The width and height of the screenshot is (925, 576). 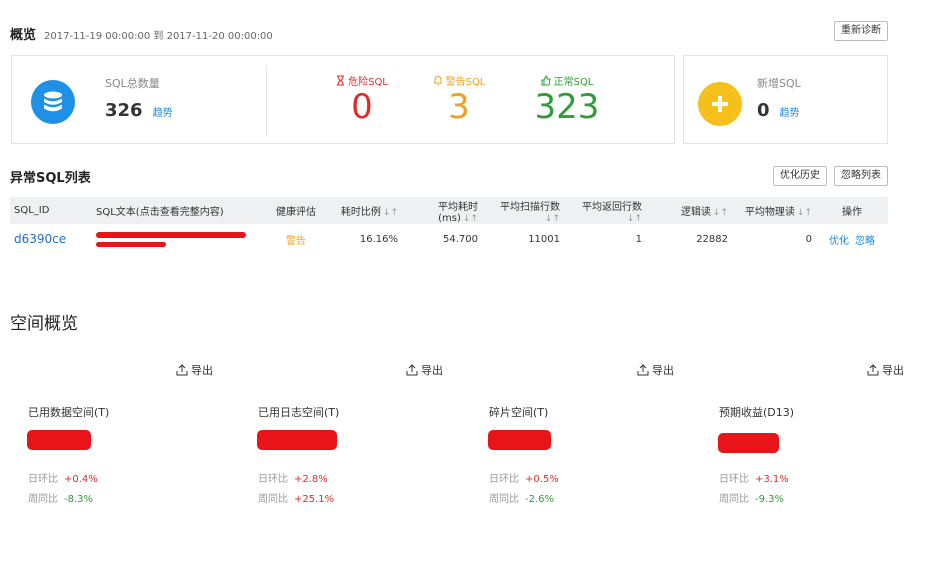 What do you see at coordinates (296, 241) in the screenshot?
I see `health-badge: 警告` at bounding box center [296, 241].